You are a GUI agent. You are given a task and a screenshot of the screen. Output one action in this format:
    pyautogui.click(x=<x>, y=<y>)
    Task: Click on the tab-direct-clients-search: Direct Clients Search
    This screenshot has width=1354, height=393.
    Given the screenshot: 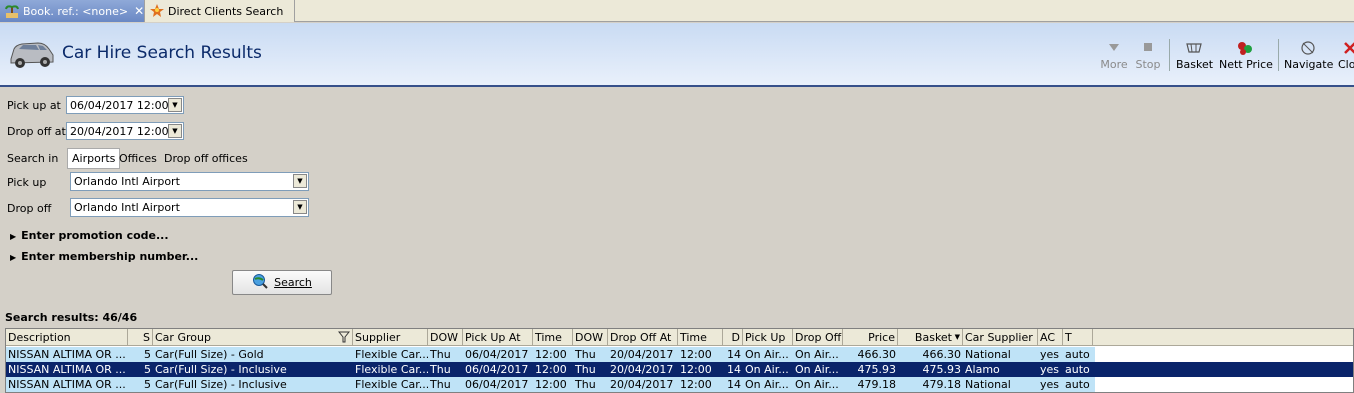 What is the action you would take?
    pyautogui.click(x=220, y=11)
    